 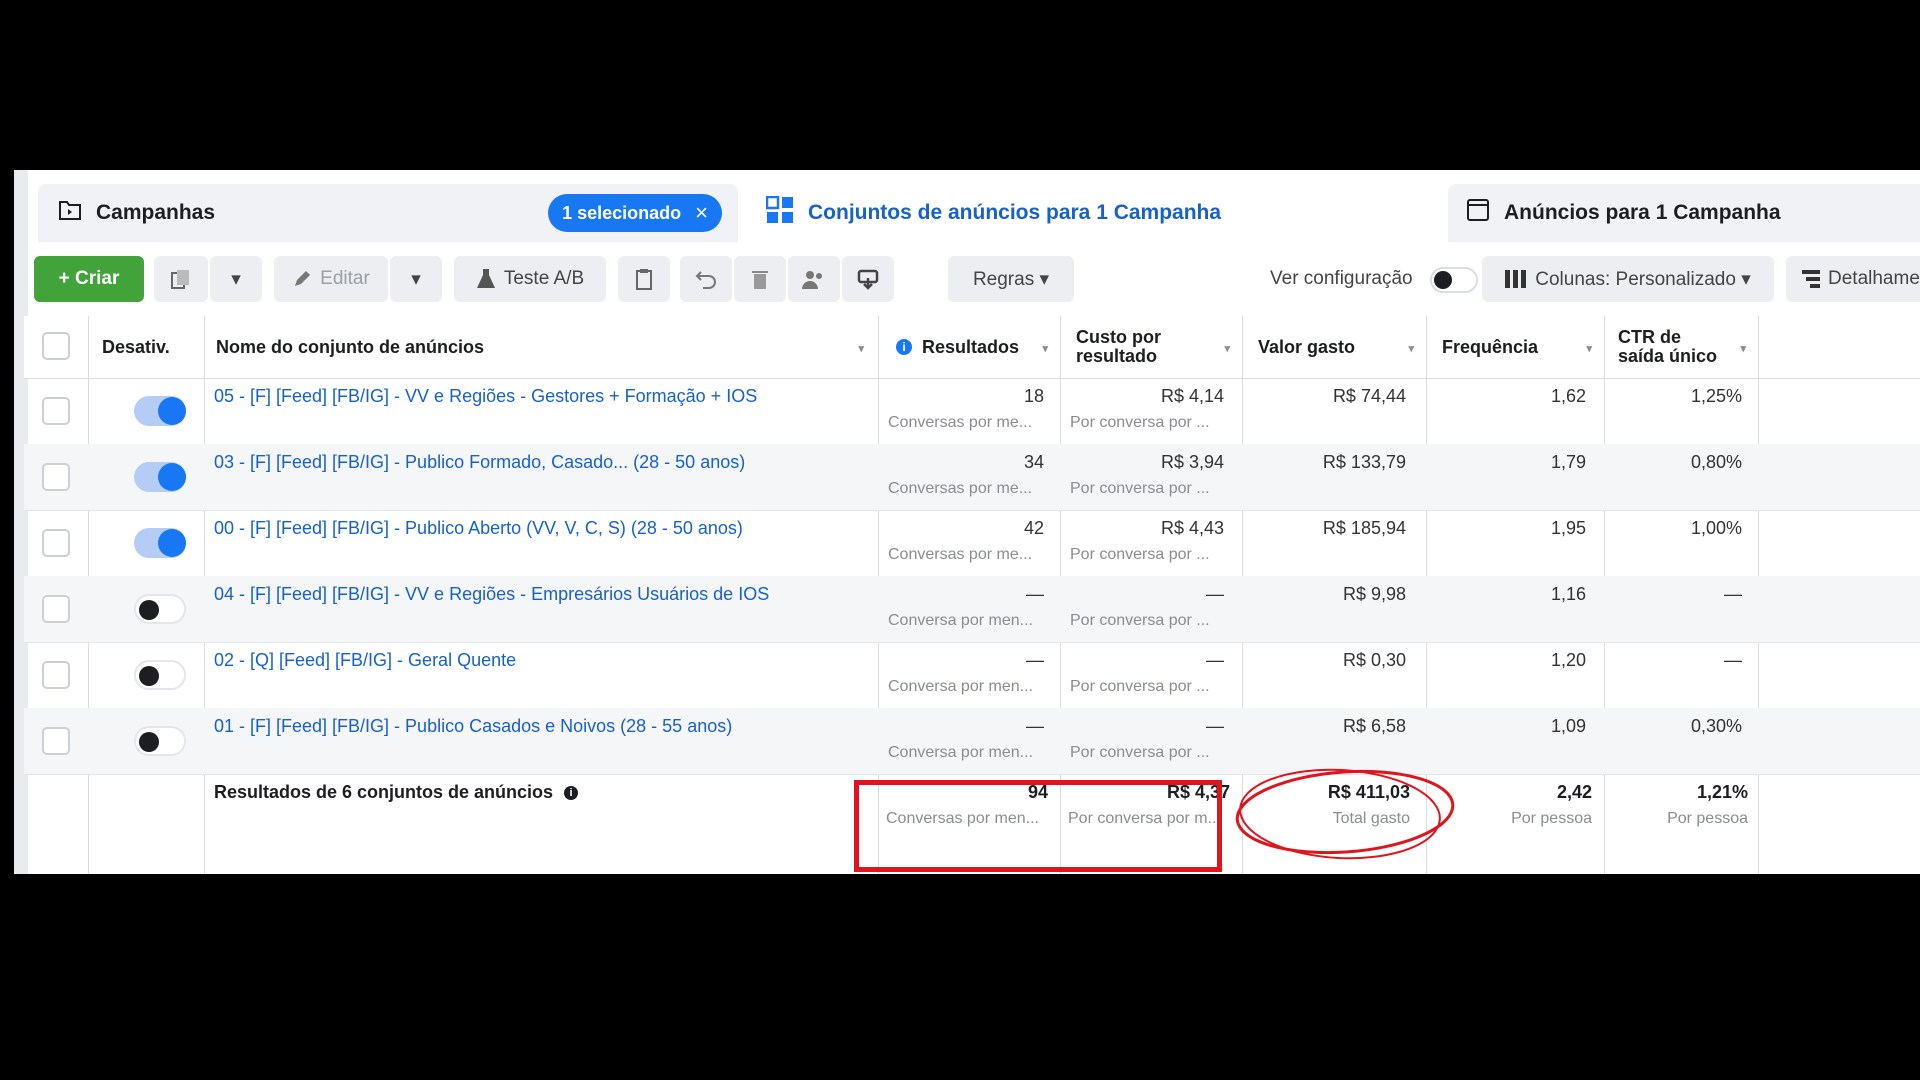 I want to click on selection-badge: 1 selecionado ×, so click(x=635, y=213).